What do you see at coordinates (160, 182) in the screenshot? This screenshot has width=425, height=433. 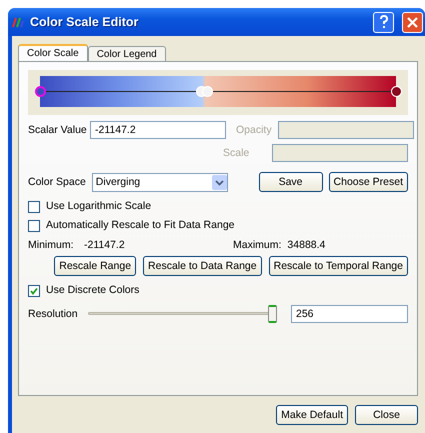 I see `color-space-dropdown: Diverging` at bounding box center [160, 182].